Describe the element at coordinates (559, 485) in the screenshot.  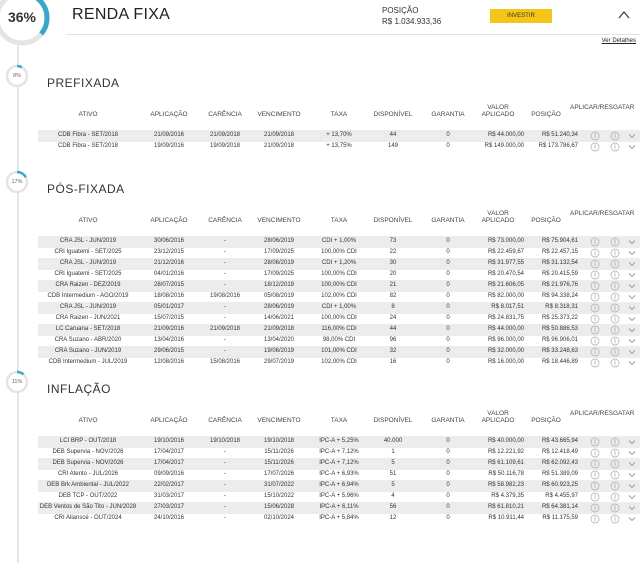
I see `cell-posicao: R$ 60.923,25` at that location.